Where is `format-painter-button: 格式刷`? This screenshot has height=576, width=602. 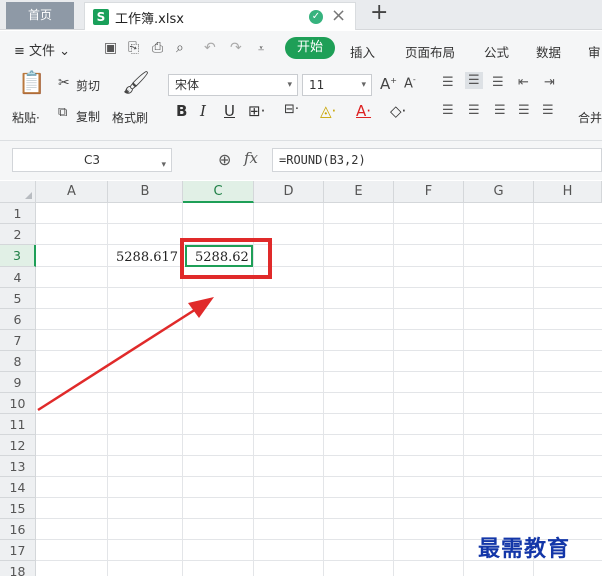 format-painter-button: 格式刷 is located at coordinates (130, 117).